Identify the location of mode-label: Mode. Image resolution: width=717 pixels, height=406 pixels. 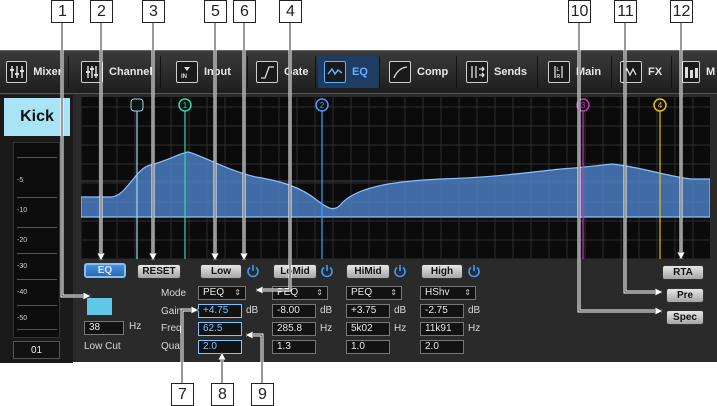
(174, 293).